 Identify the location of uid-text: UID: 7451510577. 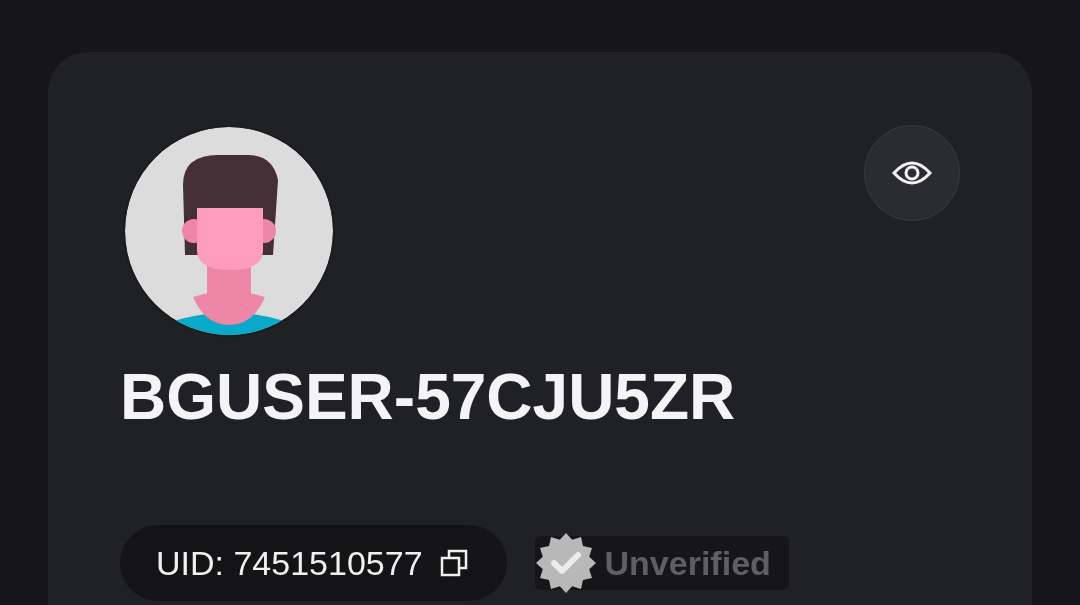
(289, 563).